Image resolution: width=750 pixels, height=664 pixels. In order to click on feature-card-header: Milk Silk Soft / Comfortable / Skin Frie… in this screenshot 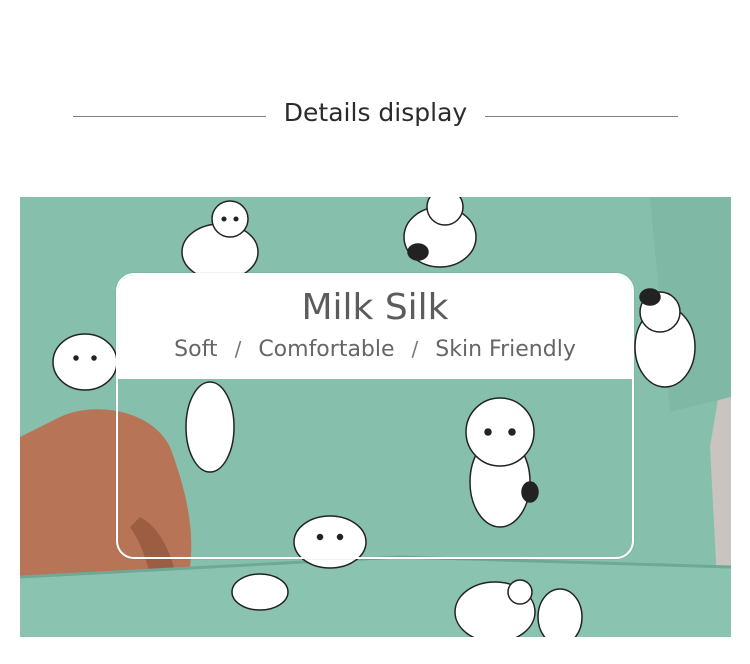, I will do `click(375, 327)`.